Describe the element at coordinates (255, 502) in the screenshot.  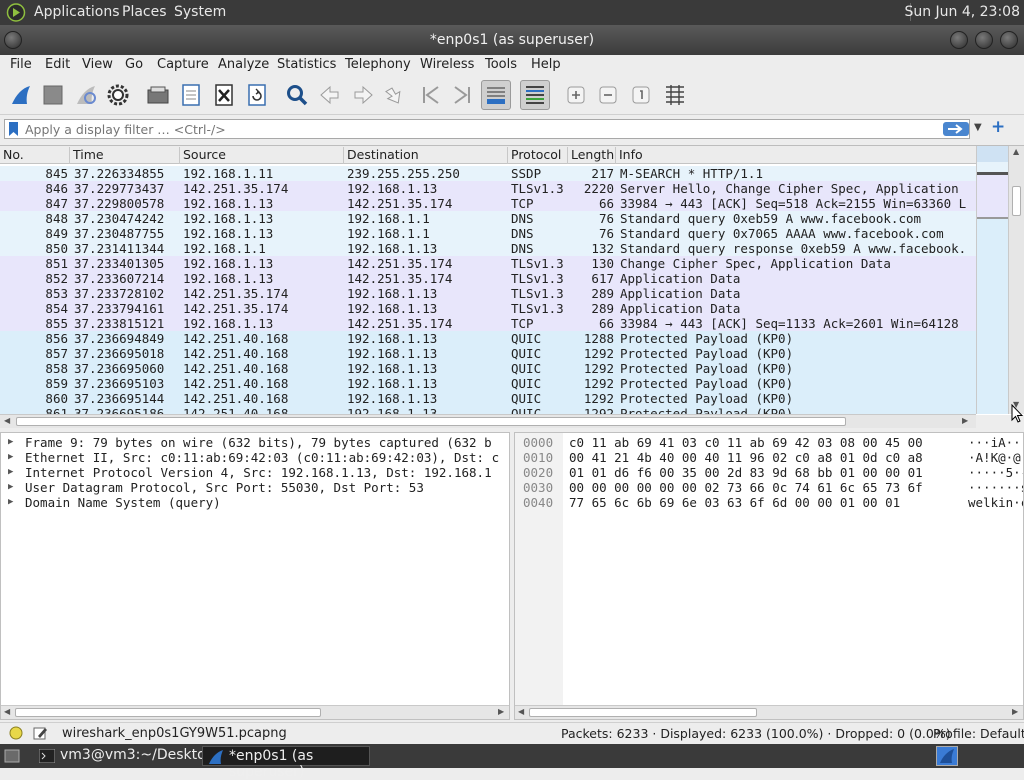
I see `detail-row-dns: ▶ Domain Name System (query)` at that location.